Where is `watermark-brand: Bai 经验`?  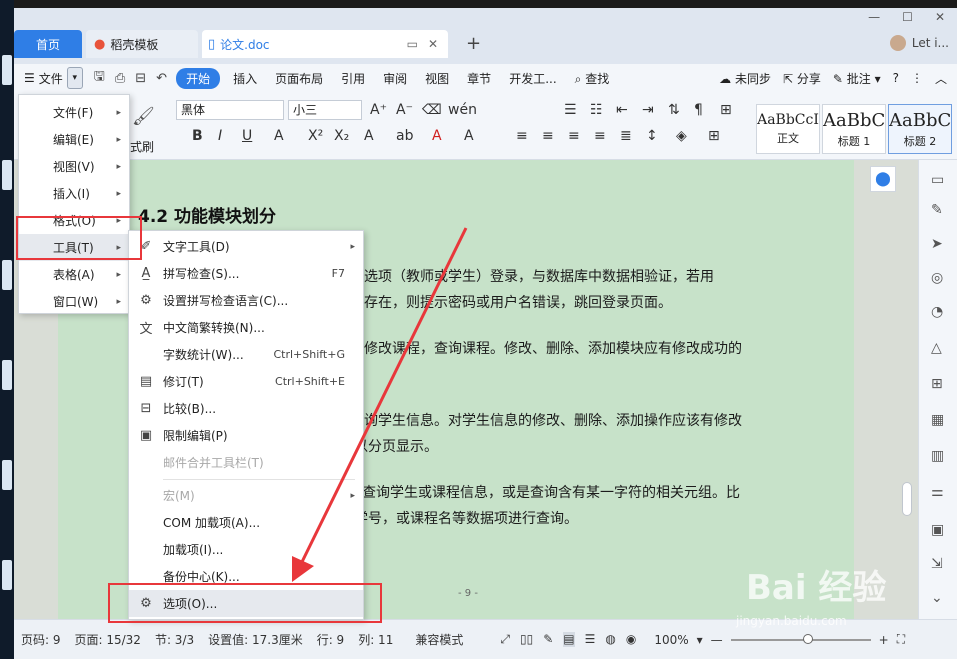 watermark-brand: Bai 经验 is located at coordinates (816, 588).